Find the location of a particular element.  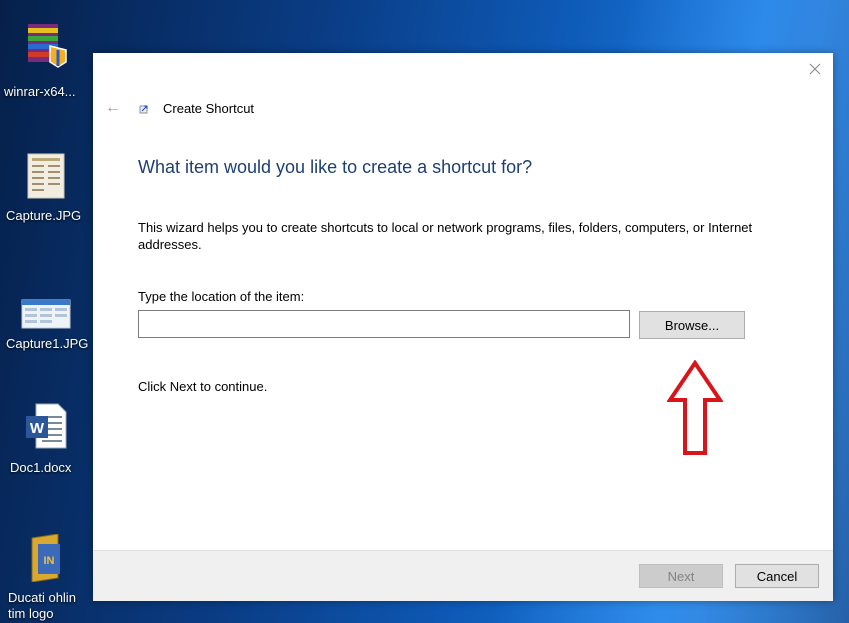

desktop-icon-doc1: W Doc1.docx is located at coordinates (46, 439).